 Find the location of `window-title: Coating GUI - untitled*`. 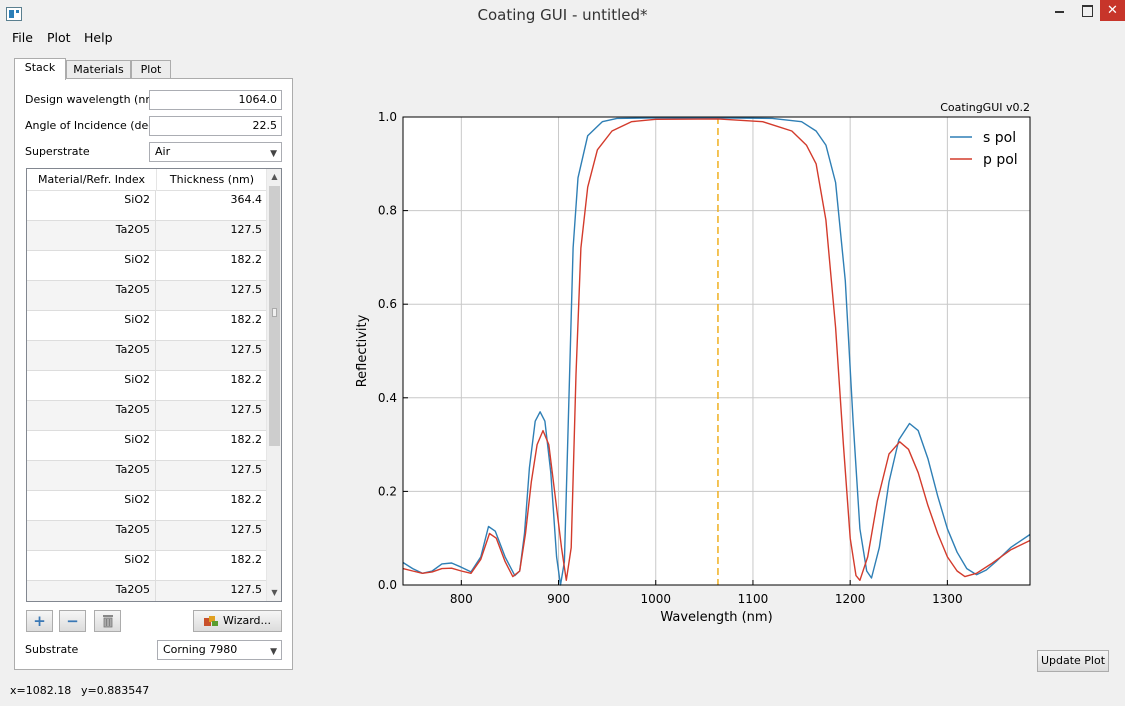

window-title: Coating GUI - untitled* is located at coordinates (562, 15).